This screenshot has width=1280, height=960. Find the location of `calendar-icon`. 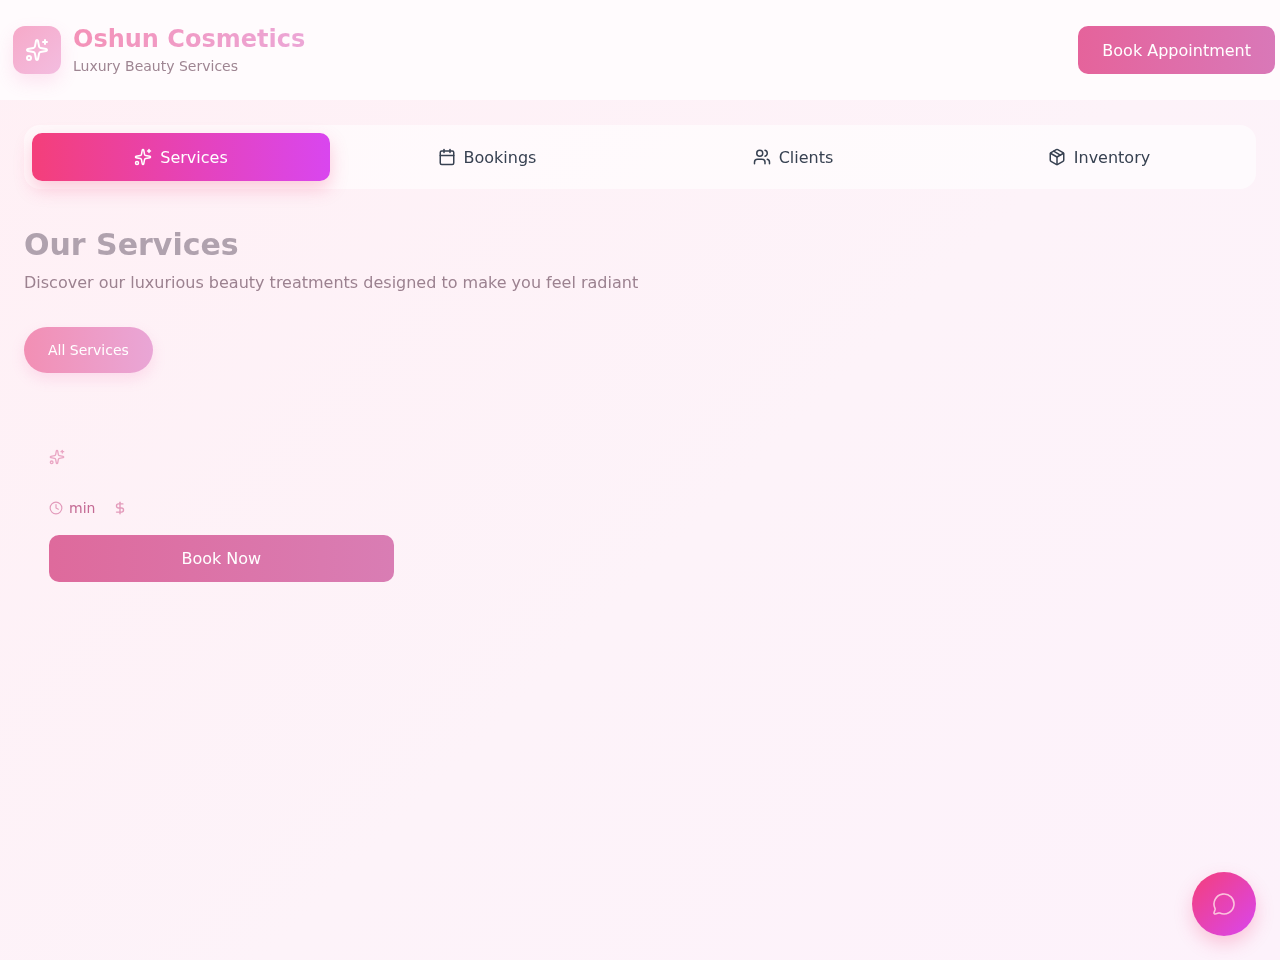

calendar-icon is located at coordinates (446, 157).